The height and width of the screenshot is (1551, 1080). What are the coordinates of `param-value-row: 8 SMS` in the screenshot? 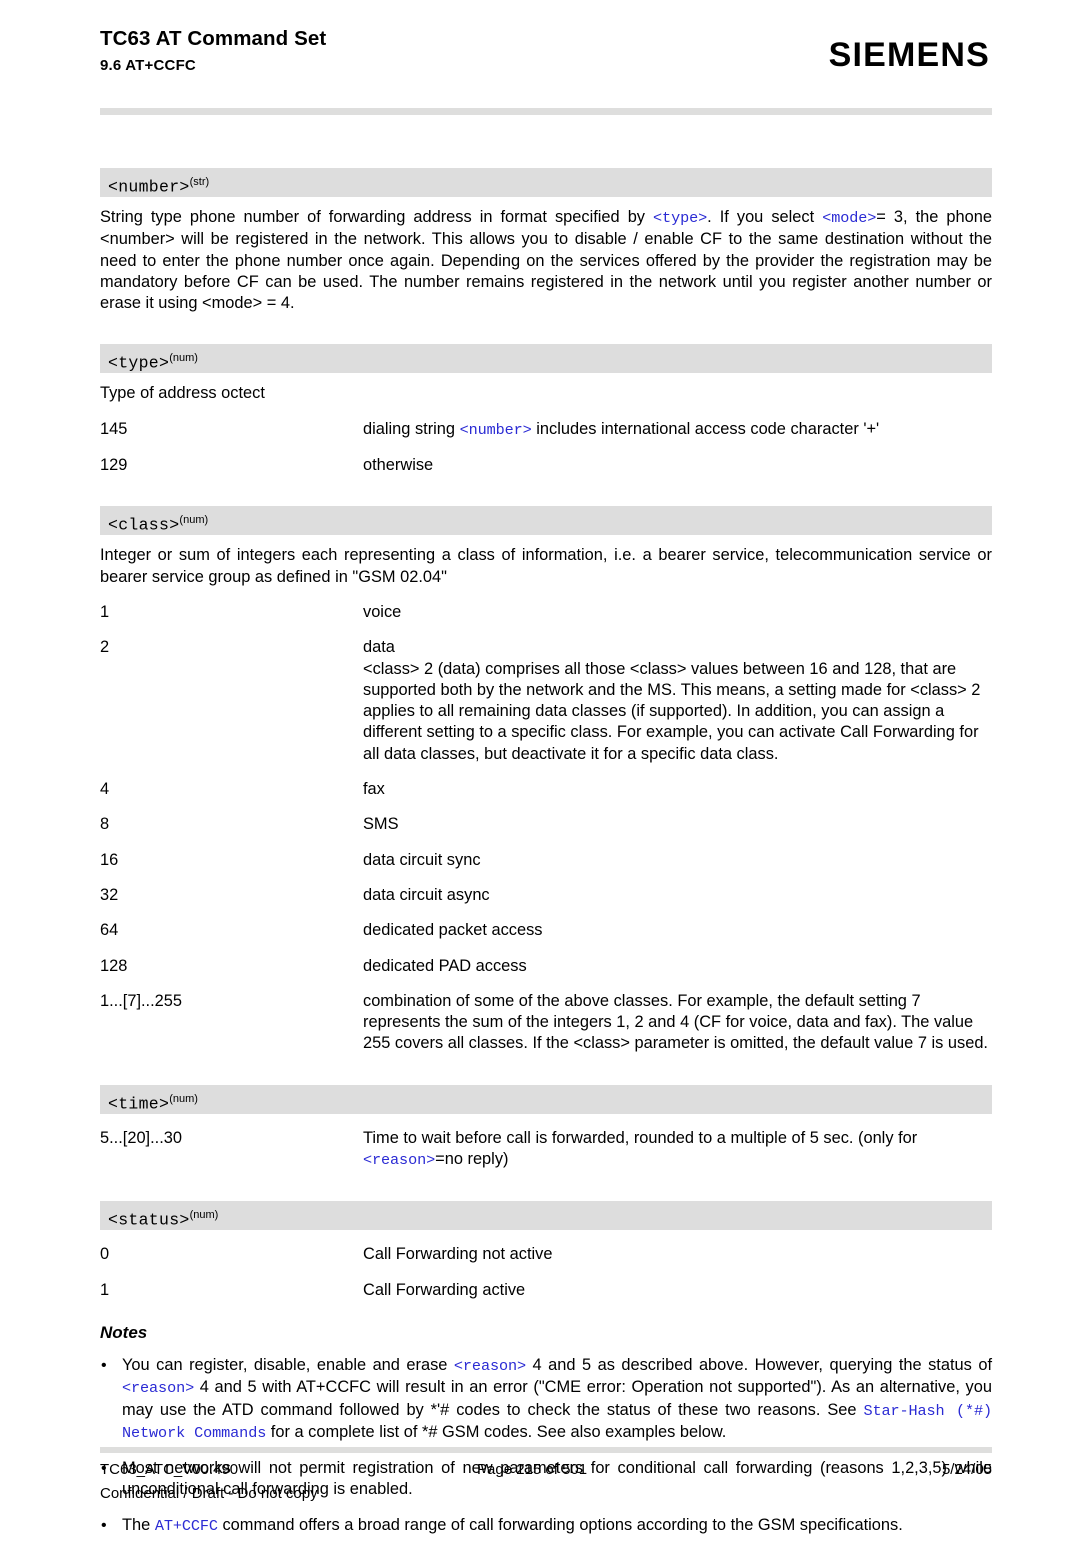 It's located at (546, 824).